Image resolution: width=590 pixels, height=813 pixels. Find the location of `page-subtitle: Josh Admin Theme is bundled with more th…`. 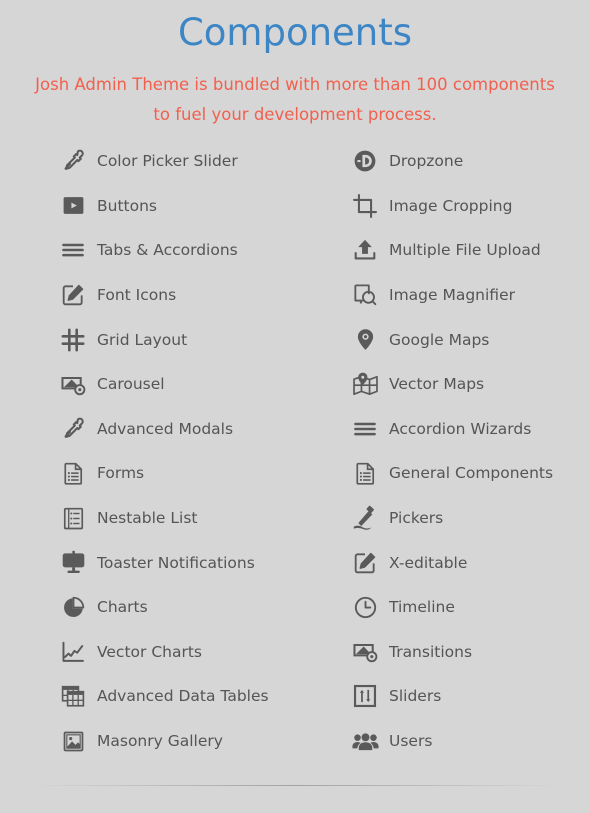

page-subtitle: Josh Admin Theme is bundled with more th… is located at coordinates (295, 99).